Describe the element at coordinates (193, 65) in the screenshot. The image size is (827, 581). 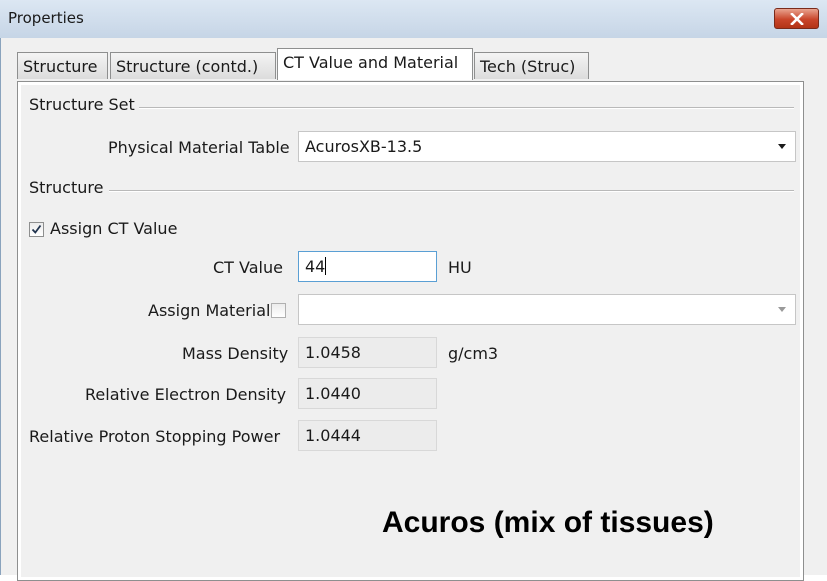
I see `tab-structure-contd: Structure (contd.)` at that location.